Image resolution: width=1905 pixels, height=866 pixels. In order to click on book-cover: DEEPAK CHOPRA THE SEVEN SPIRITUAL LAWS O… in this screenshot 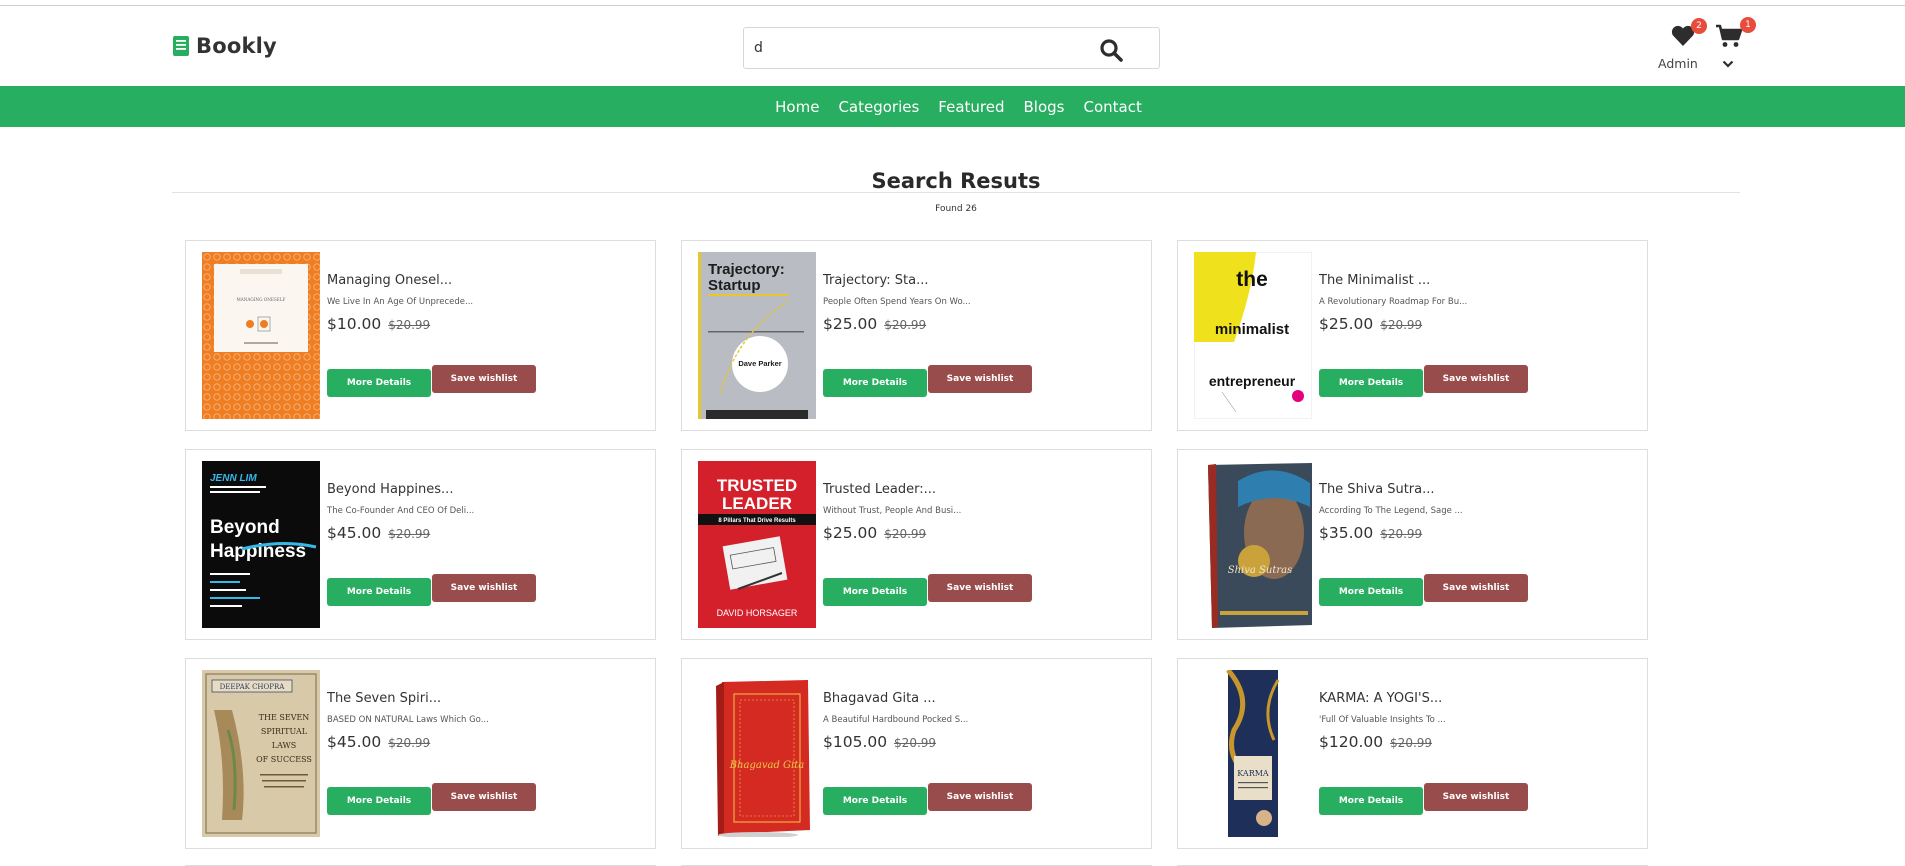, I will do `click(261, 753)`.